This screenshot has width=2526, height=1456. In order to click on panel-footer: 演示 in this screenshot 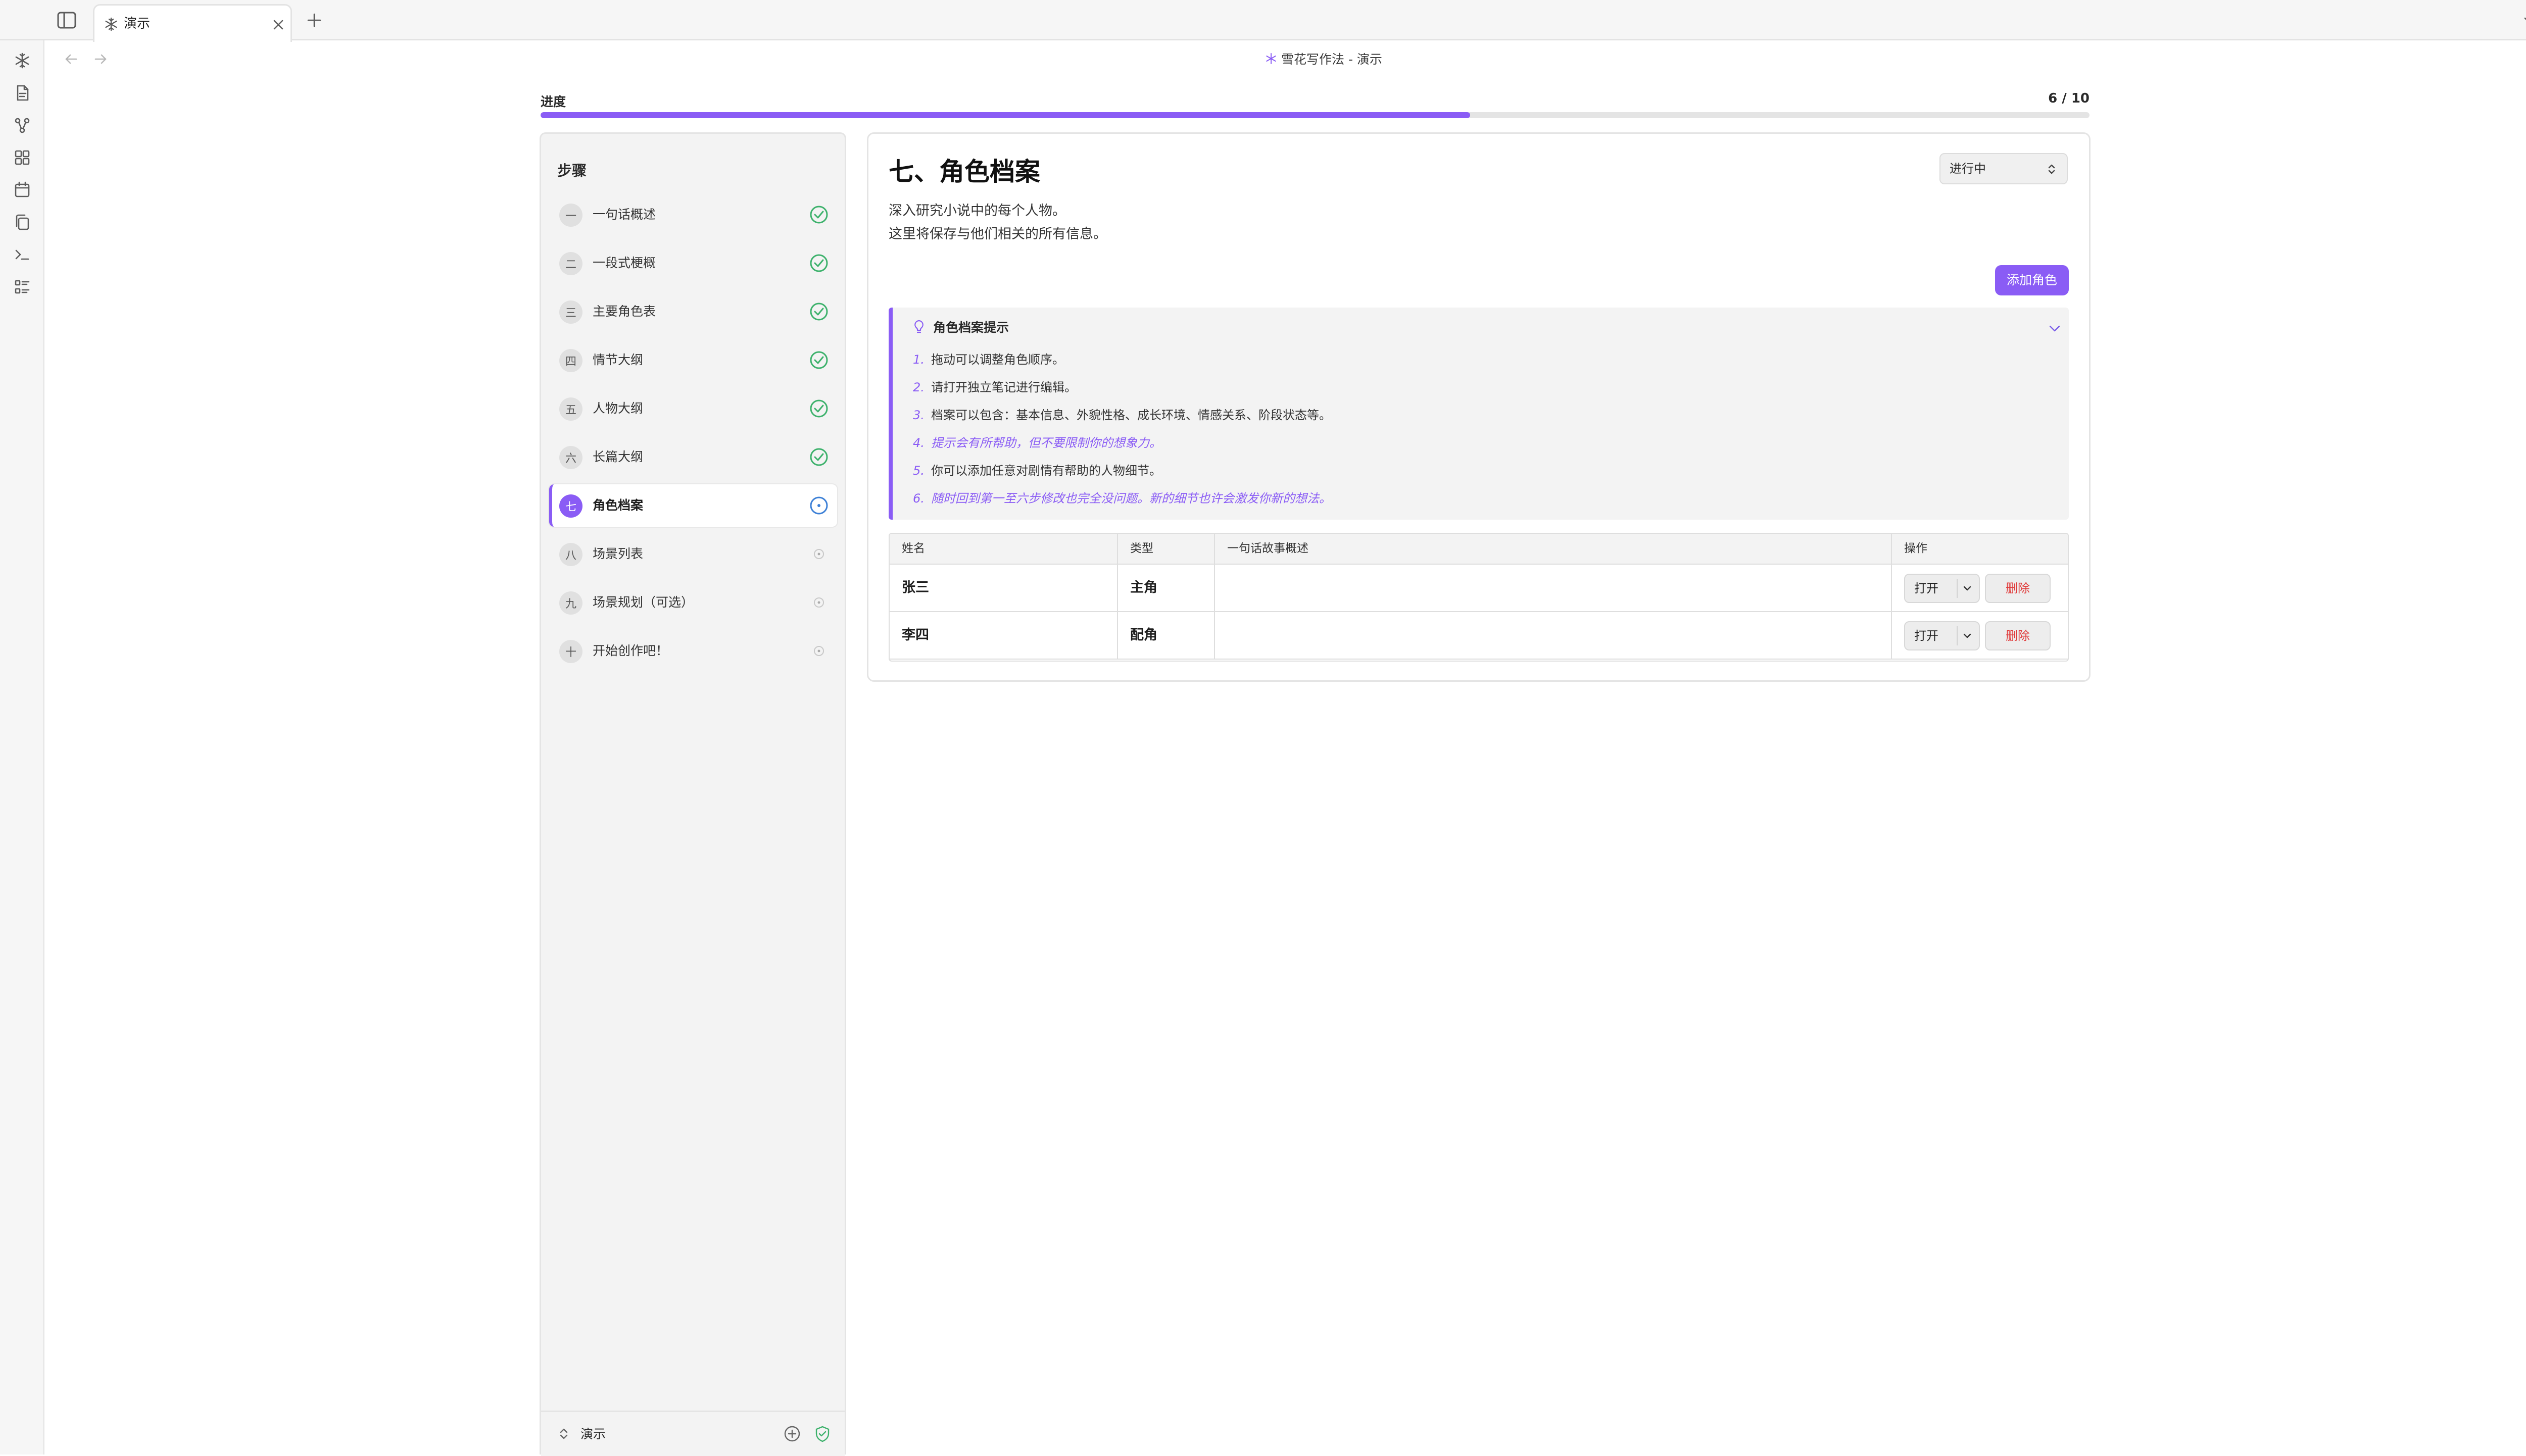, I will do `click(693, 1434)`.